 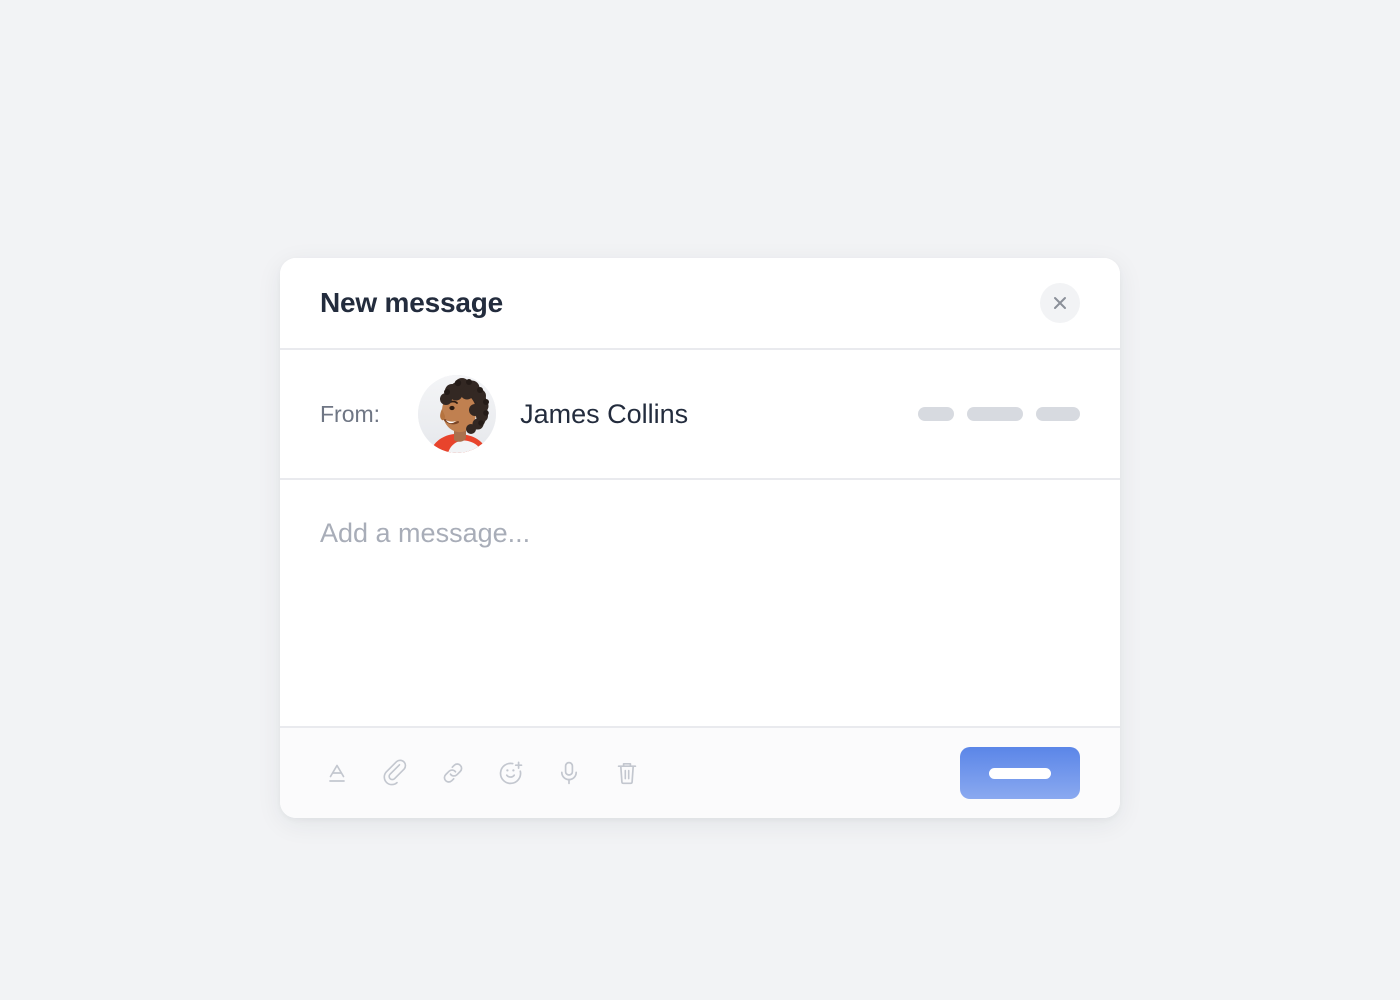 What do you see at coordinates (700, 415) in the screenshot?
I see `from-row: From: James Collins` at bounding box center [700, 415].